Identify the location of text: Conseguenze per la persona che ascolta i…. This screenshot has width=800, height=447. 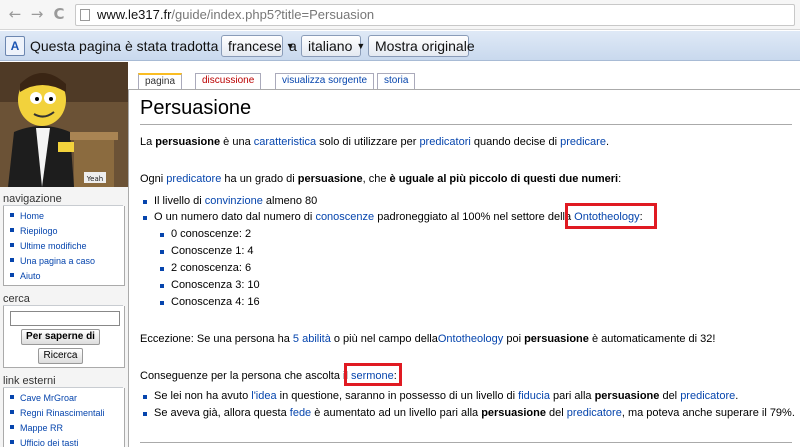
(245, 376).